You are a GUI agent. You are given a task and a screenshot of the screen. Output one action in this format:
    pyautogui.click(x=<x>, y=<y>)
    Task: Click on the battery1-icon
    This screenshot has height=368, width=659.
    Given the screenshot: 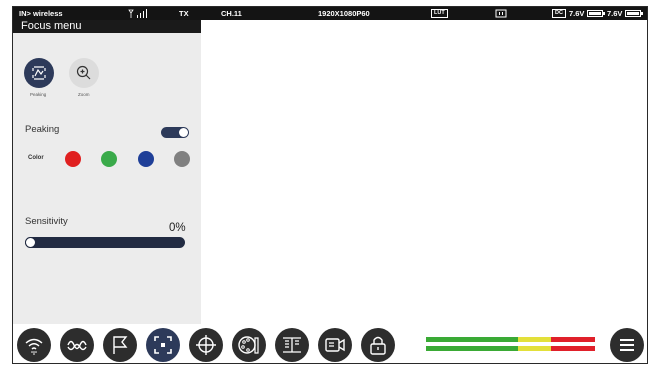 What is the action you would take?
    pyautogui.click(x=596, y=13)
    